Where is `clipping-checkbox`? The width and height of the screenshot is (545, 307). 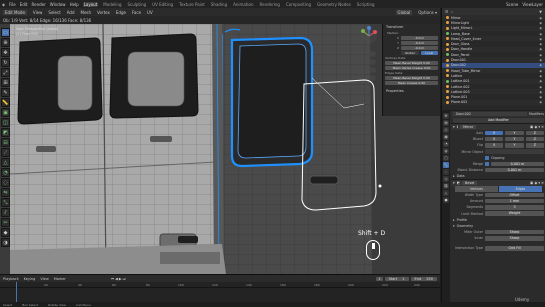 clipping-checkbox is located at coordinates (487, 157).